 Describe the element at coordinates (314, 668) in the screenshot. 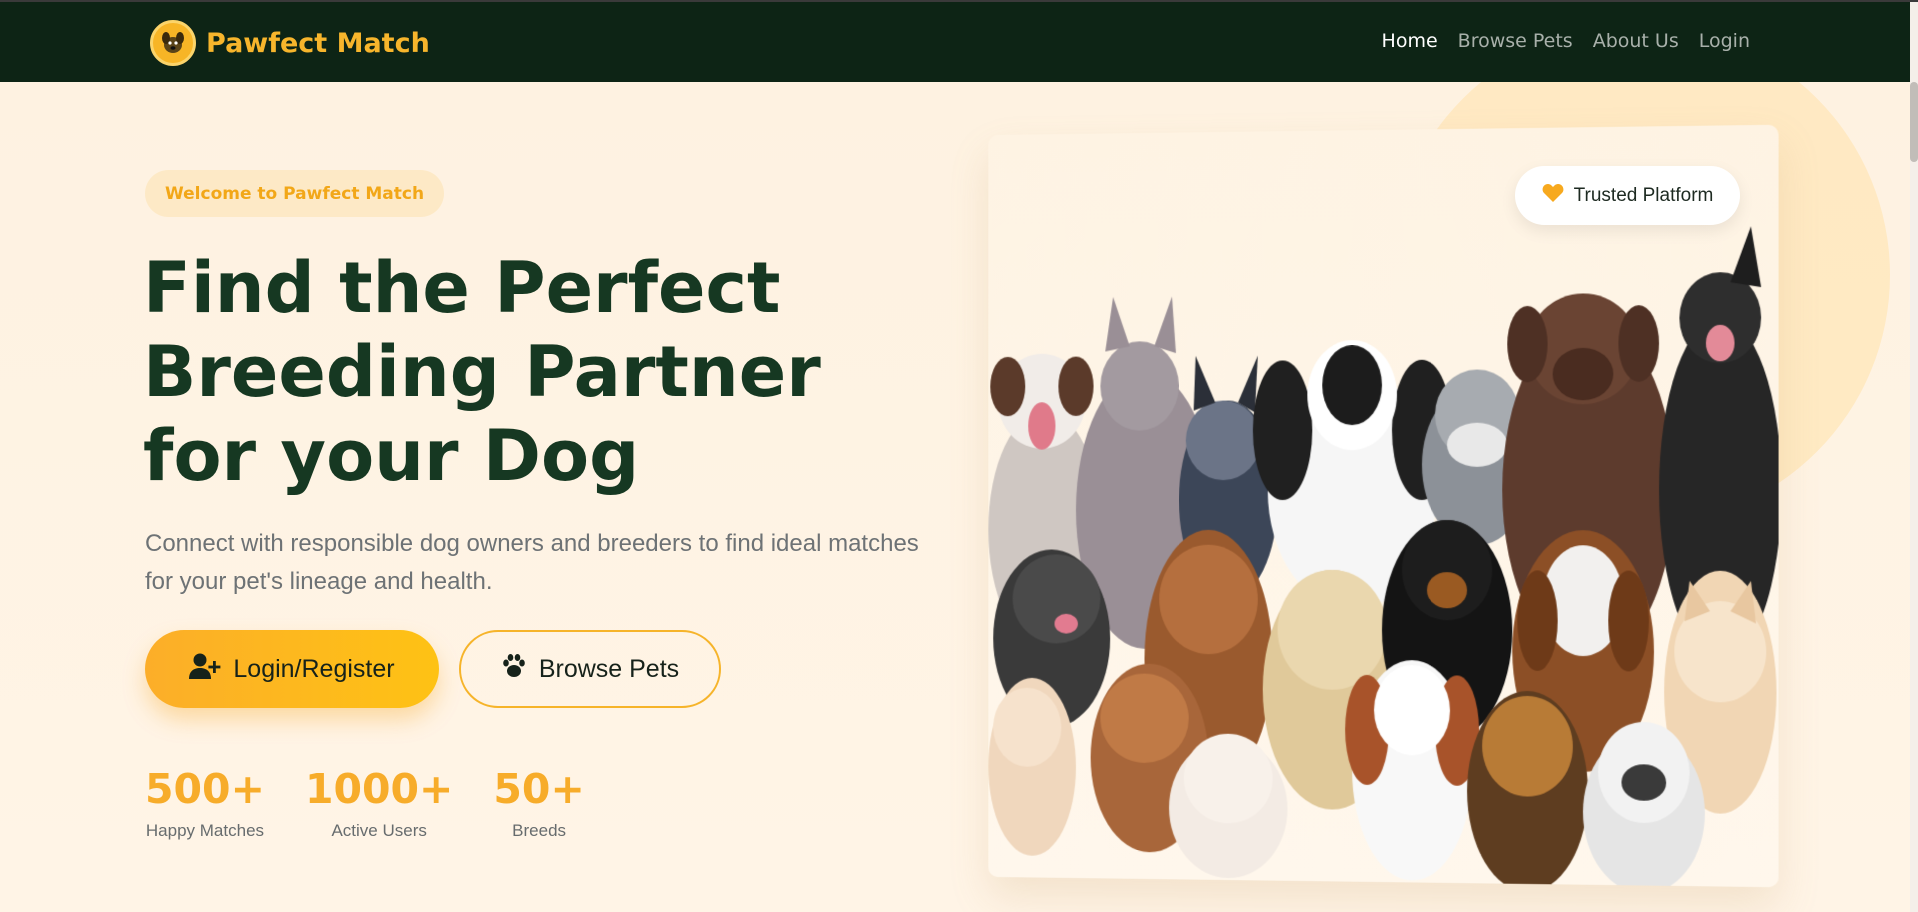

I see `login-register-label: Login/Register` at that location.